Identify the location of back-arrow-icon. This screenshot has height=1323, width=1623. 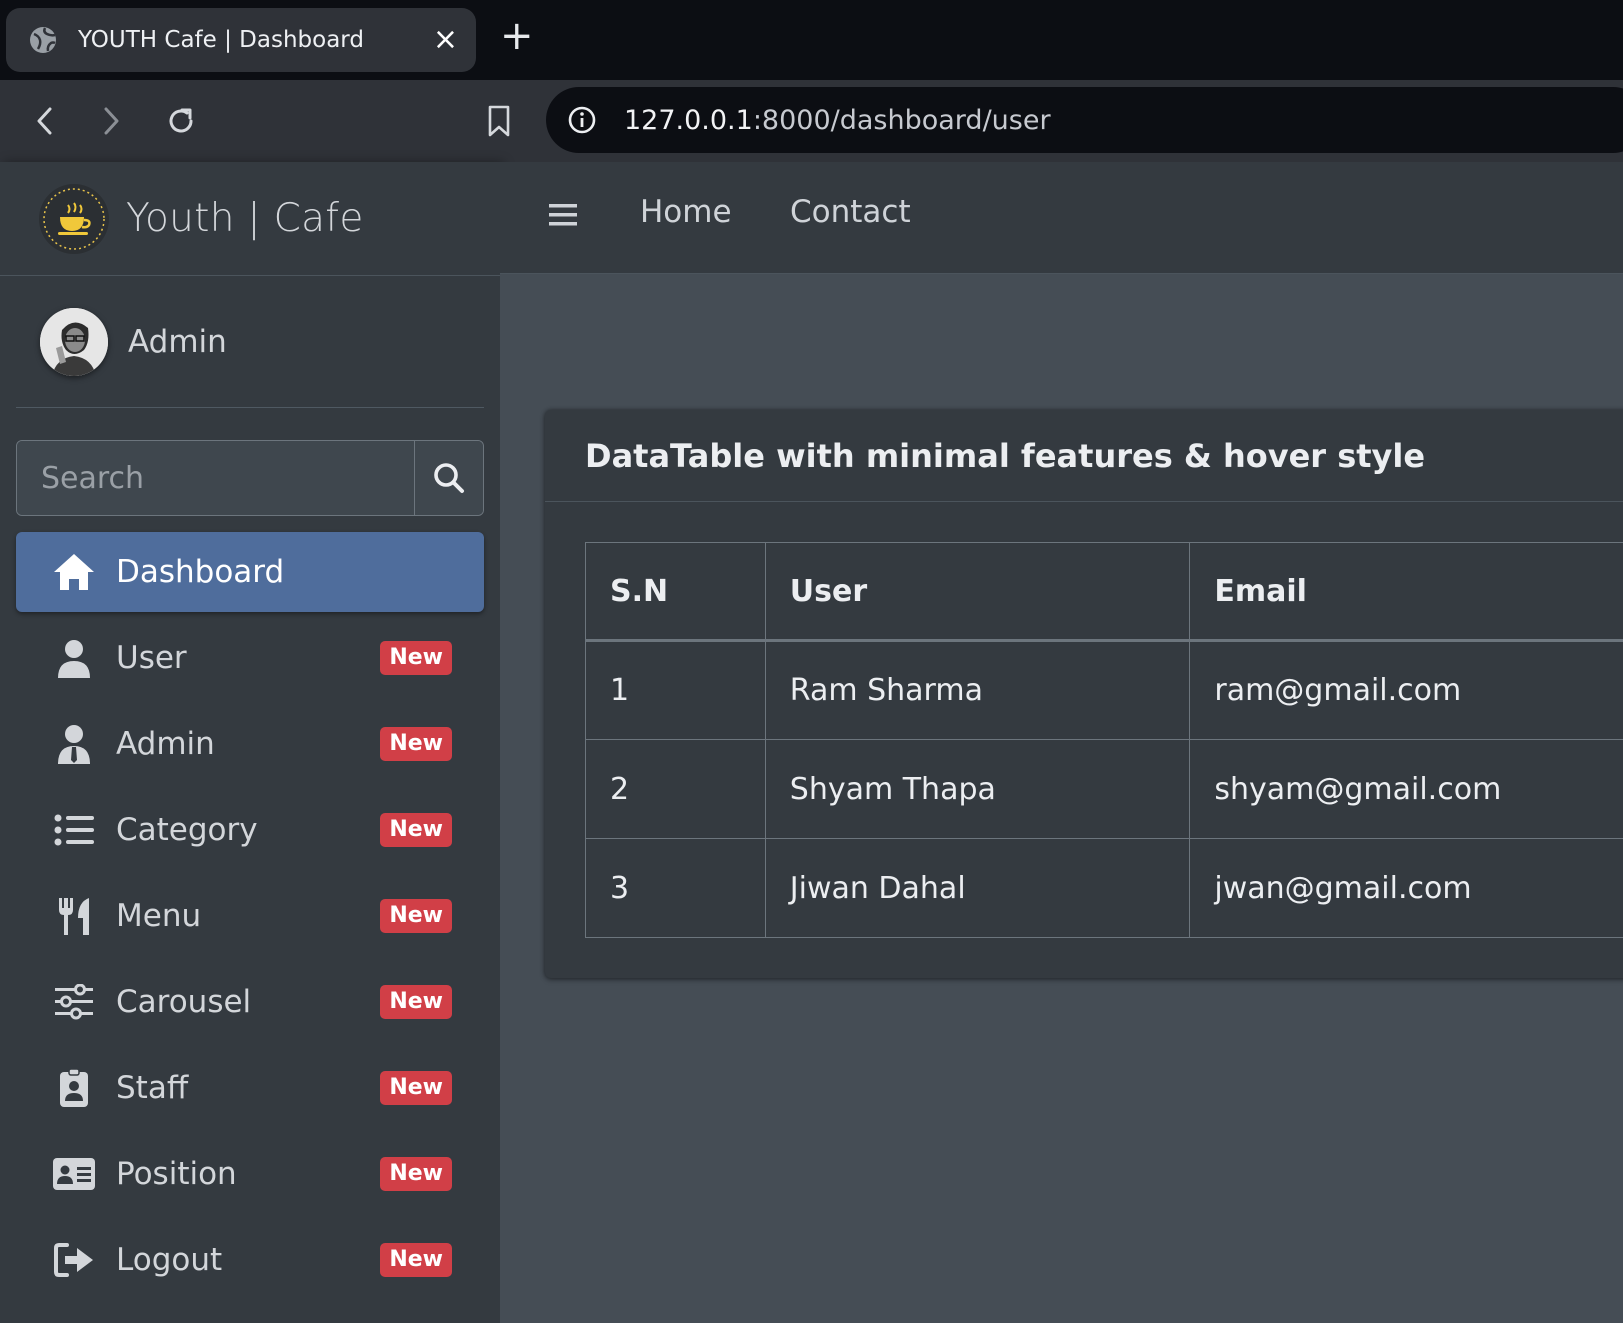
(44, 121).